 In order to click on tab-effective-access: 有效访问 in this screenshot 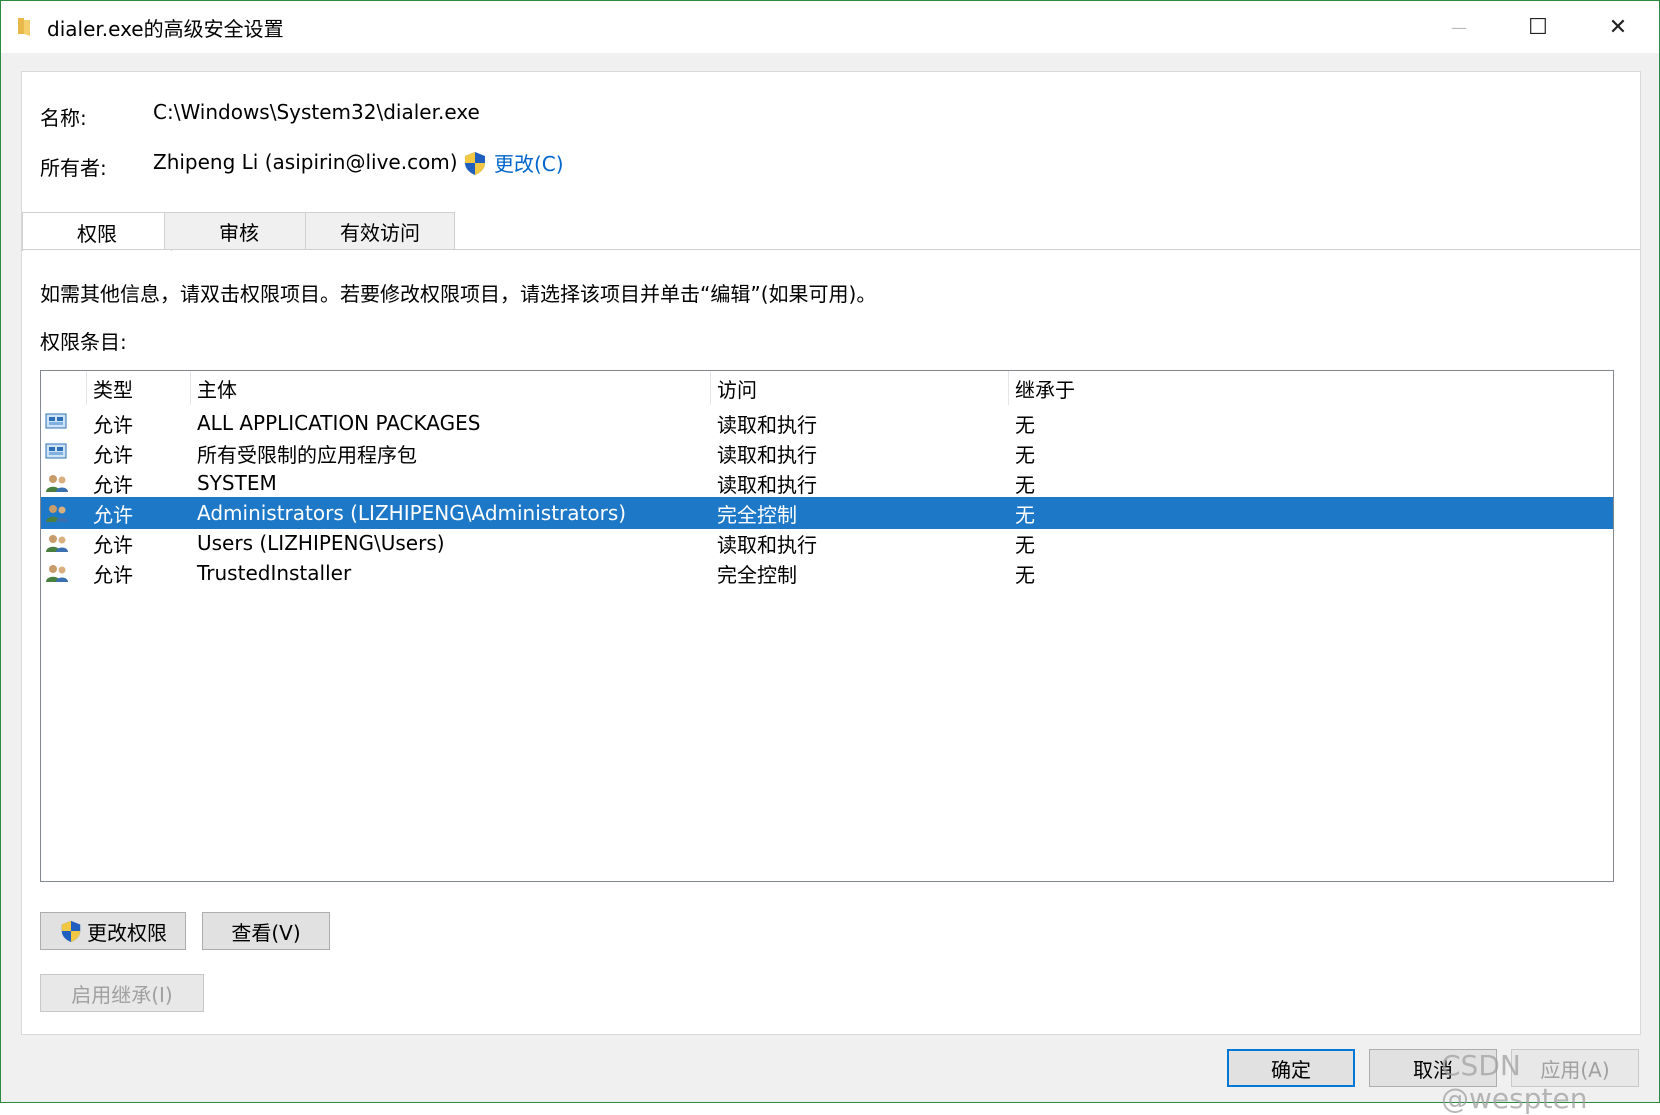, I will do `click(380, 231)`.